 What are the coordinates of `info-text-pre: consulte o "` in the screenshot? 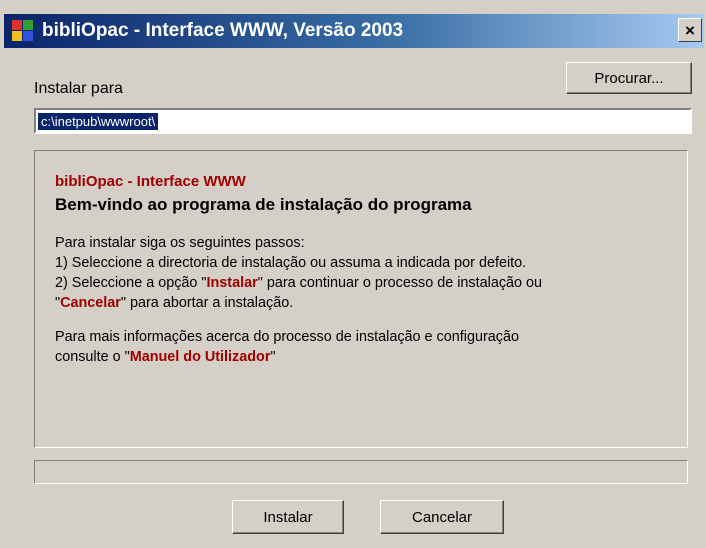 It's located at (92, 357).